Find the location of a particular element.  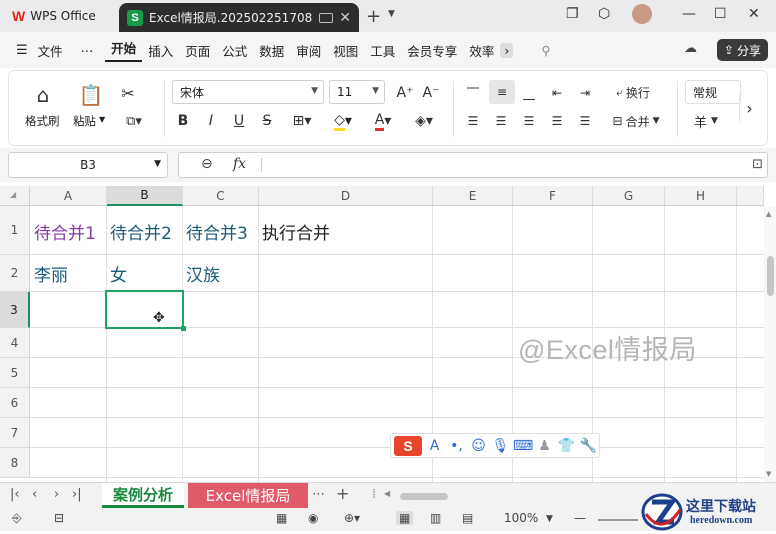

row-header-1: 1 is located at coordinates (15, 230).